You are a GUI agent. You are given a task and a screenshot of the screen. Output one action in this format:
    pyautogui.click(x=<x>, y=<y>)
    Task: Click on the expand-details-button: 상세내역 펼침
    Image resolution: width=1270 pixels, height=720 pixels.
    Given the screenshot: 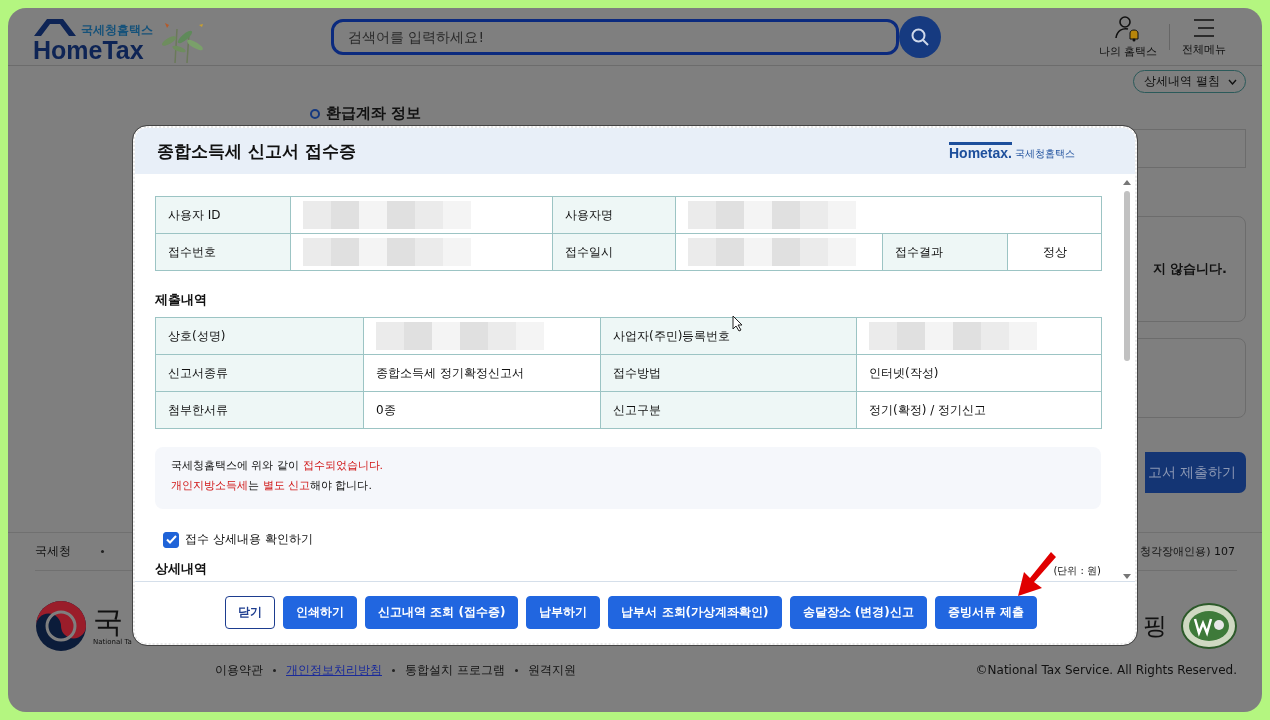 What is the action you would take?
    pyautogui.click(x=1189, y=81)
    